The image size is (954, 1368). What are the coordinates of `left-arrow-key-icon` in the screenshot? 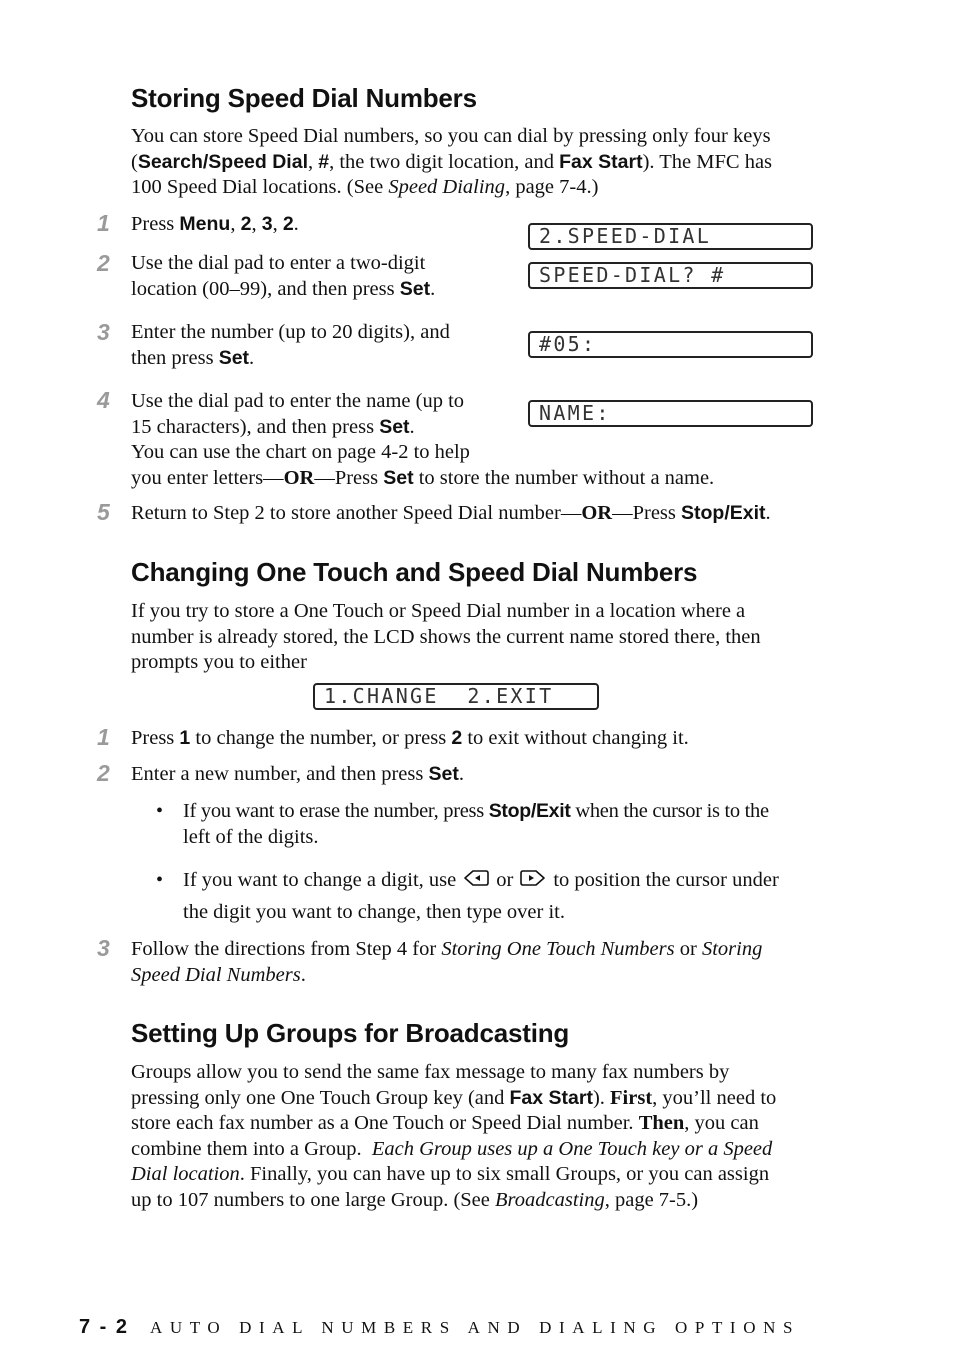 It's located at (476, 882).